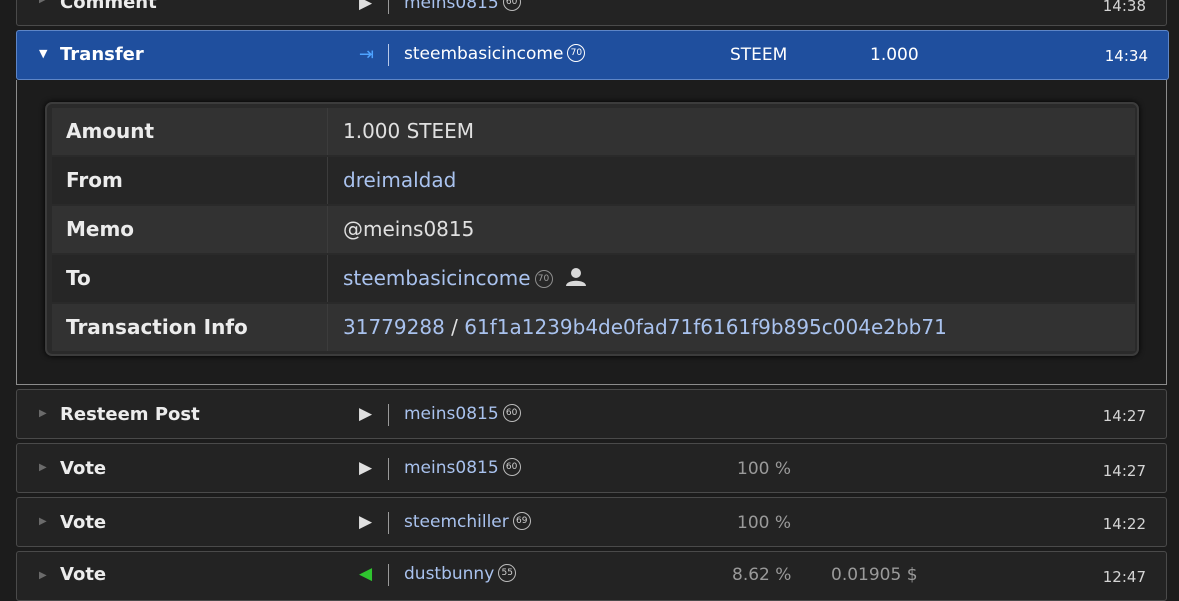  I want to click on arrow-in-icon: ⇥, so click(367, 54).